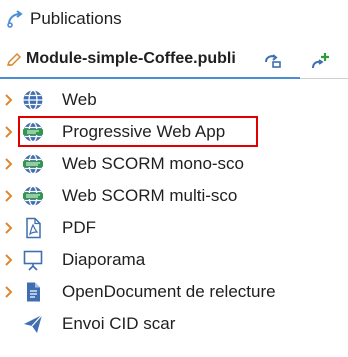 The height and width of the screenshot is (357, 348). Describe the element at coordinates (174, 100) in the screenshot. I see `tree-item-web: Web` at that location.